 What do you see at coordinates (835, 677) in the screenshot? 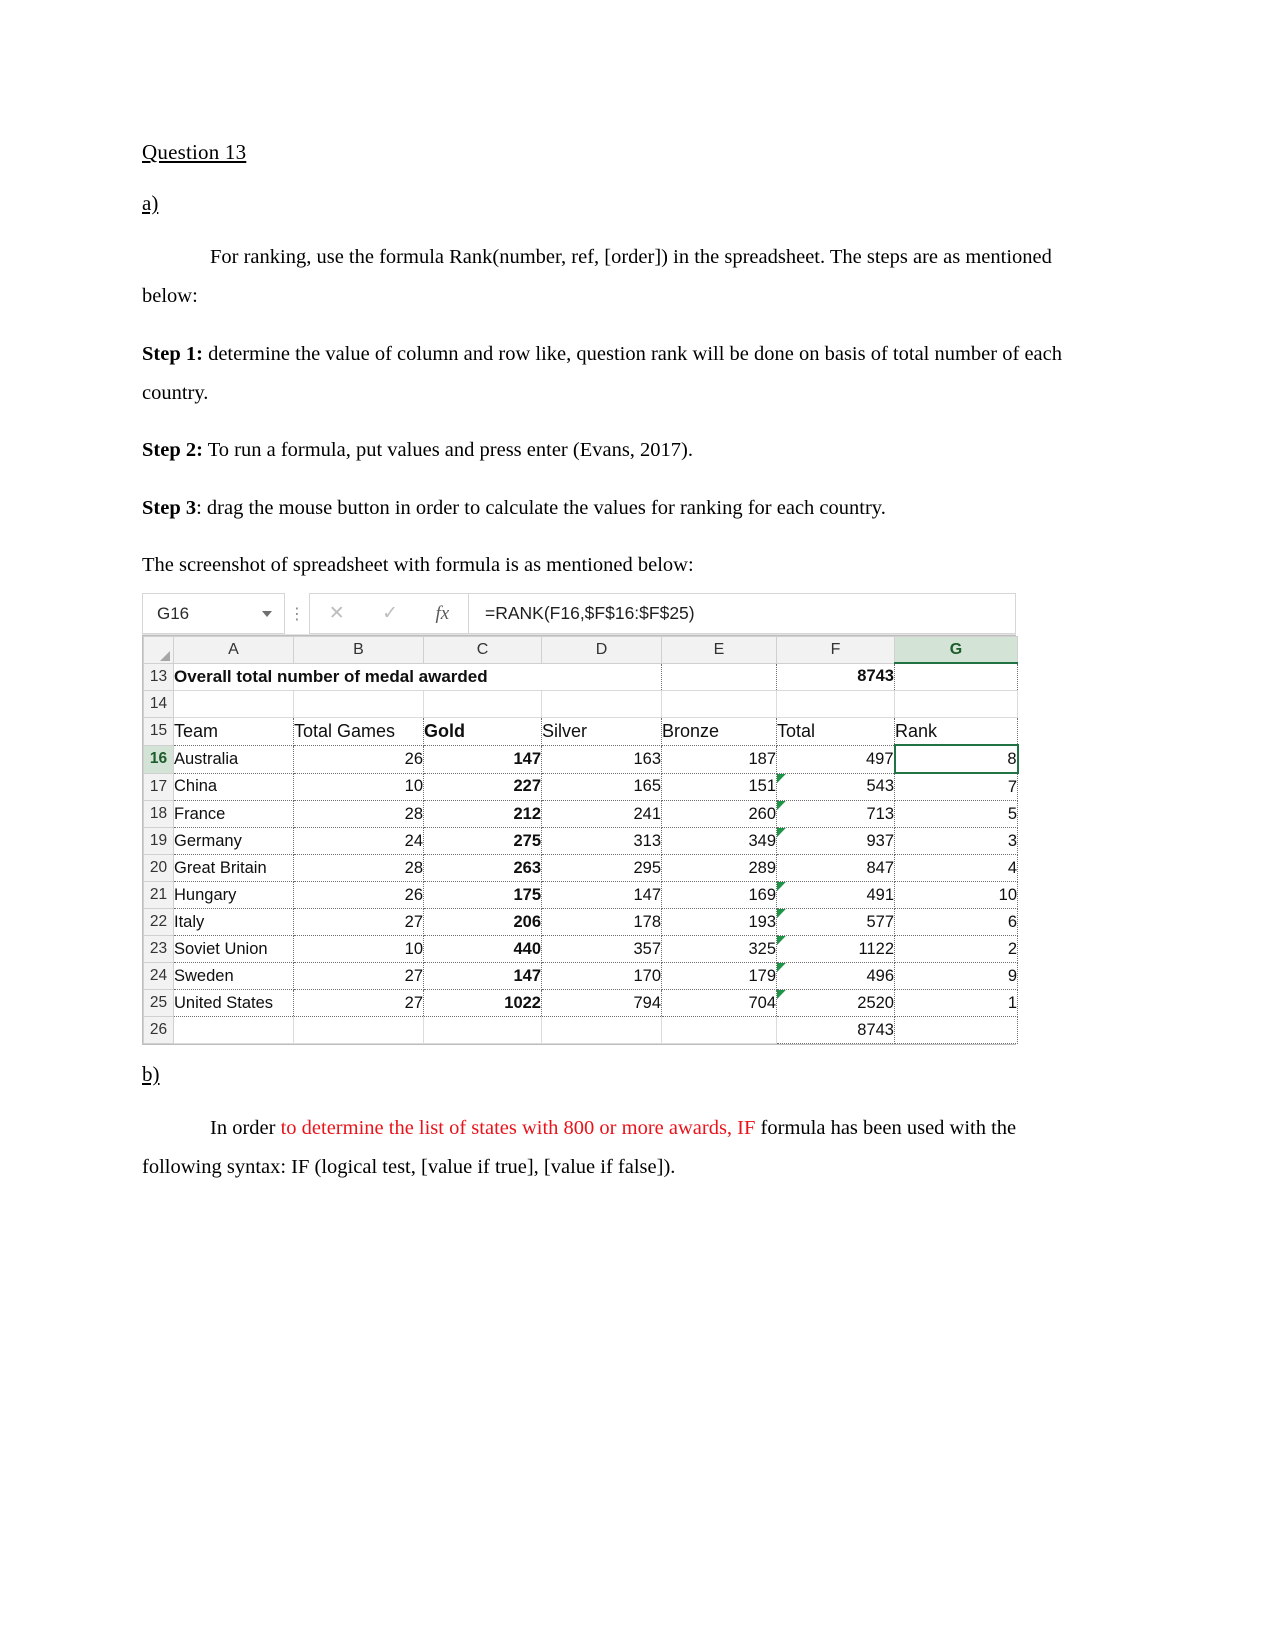
I see `cell-f13: 8743` at bounding box center [835, 677].